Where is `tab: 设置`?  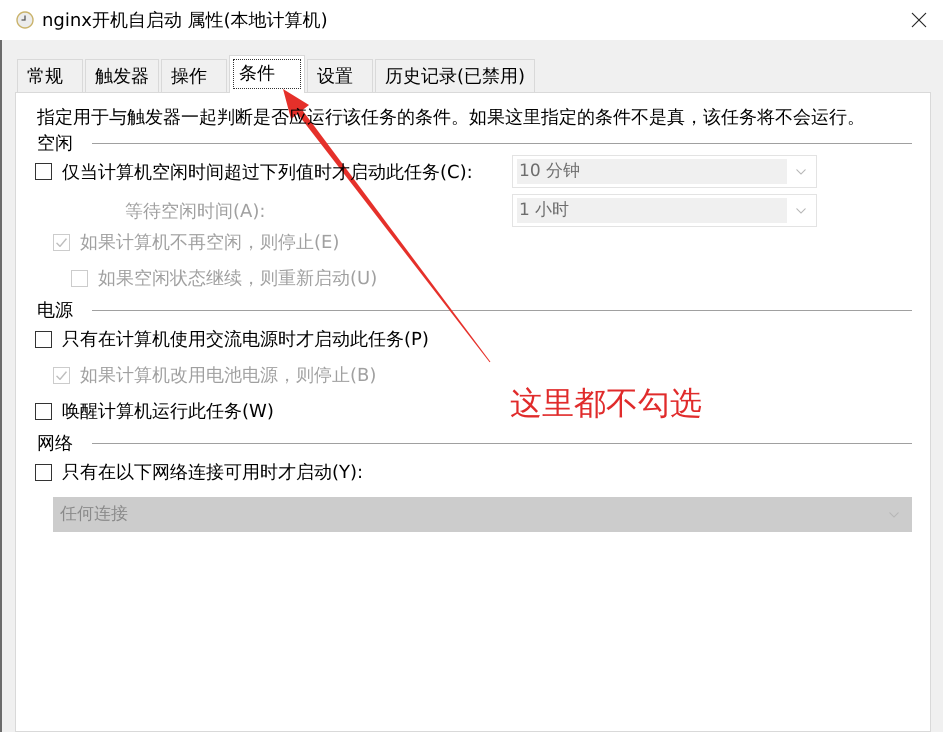
tab: 设置 is located at coordinates (340, 75).